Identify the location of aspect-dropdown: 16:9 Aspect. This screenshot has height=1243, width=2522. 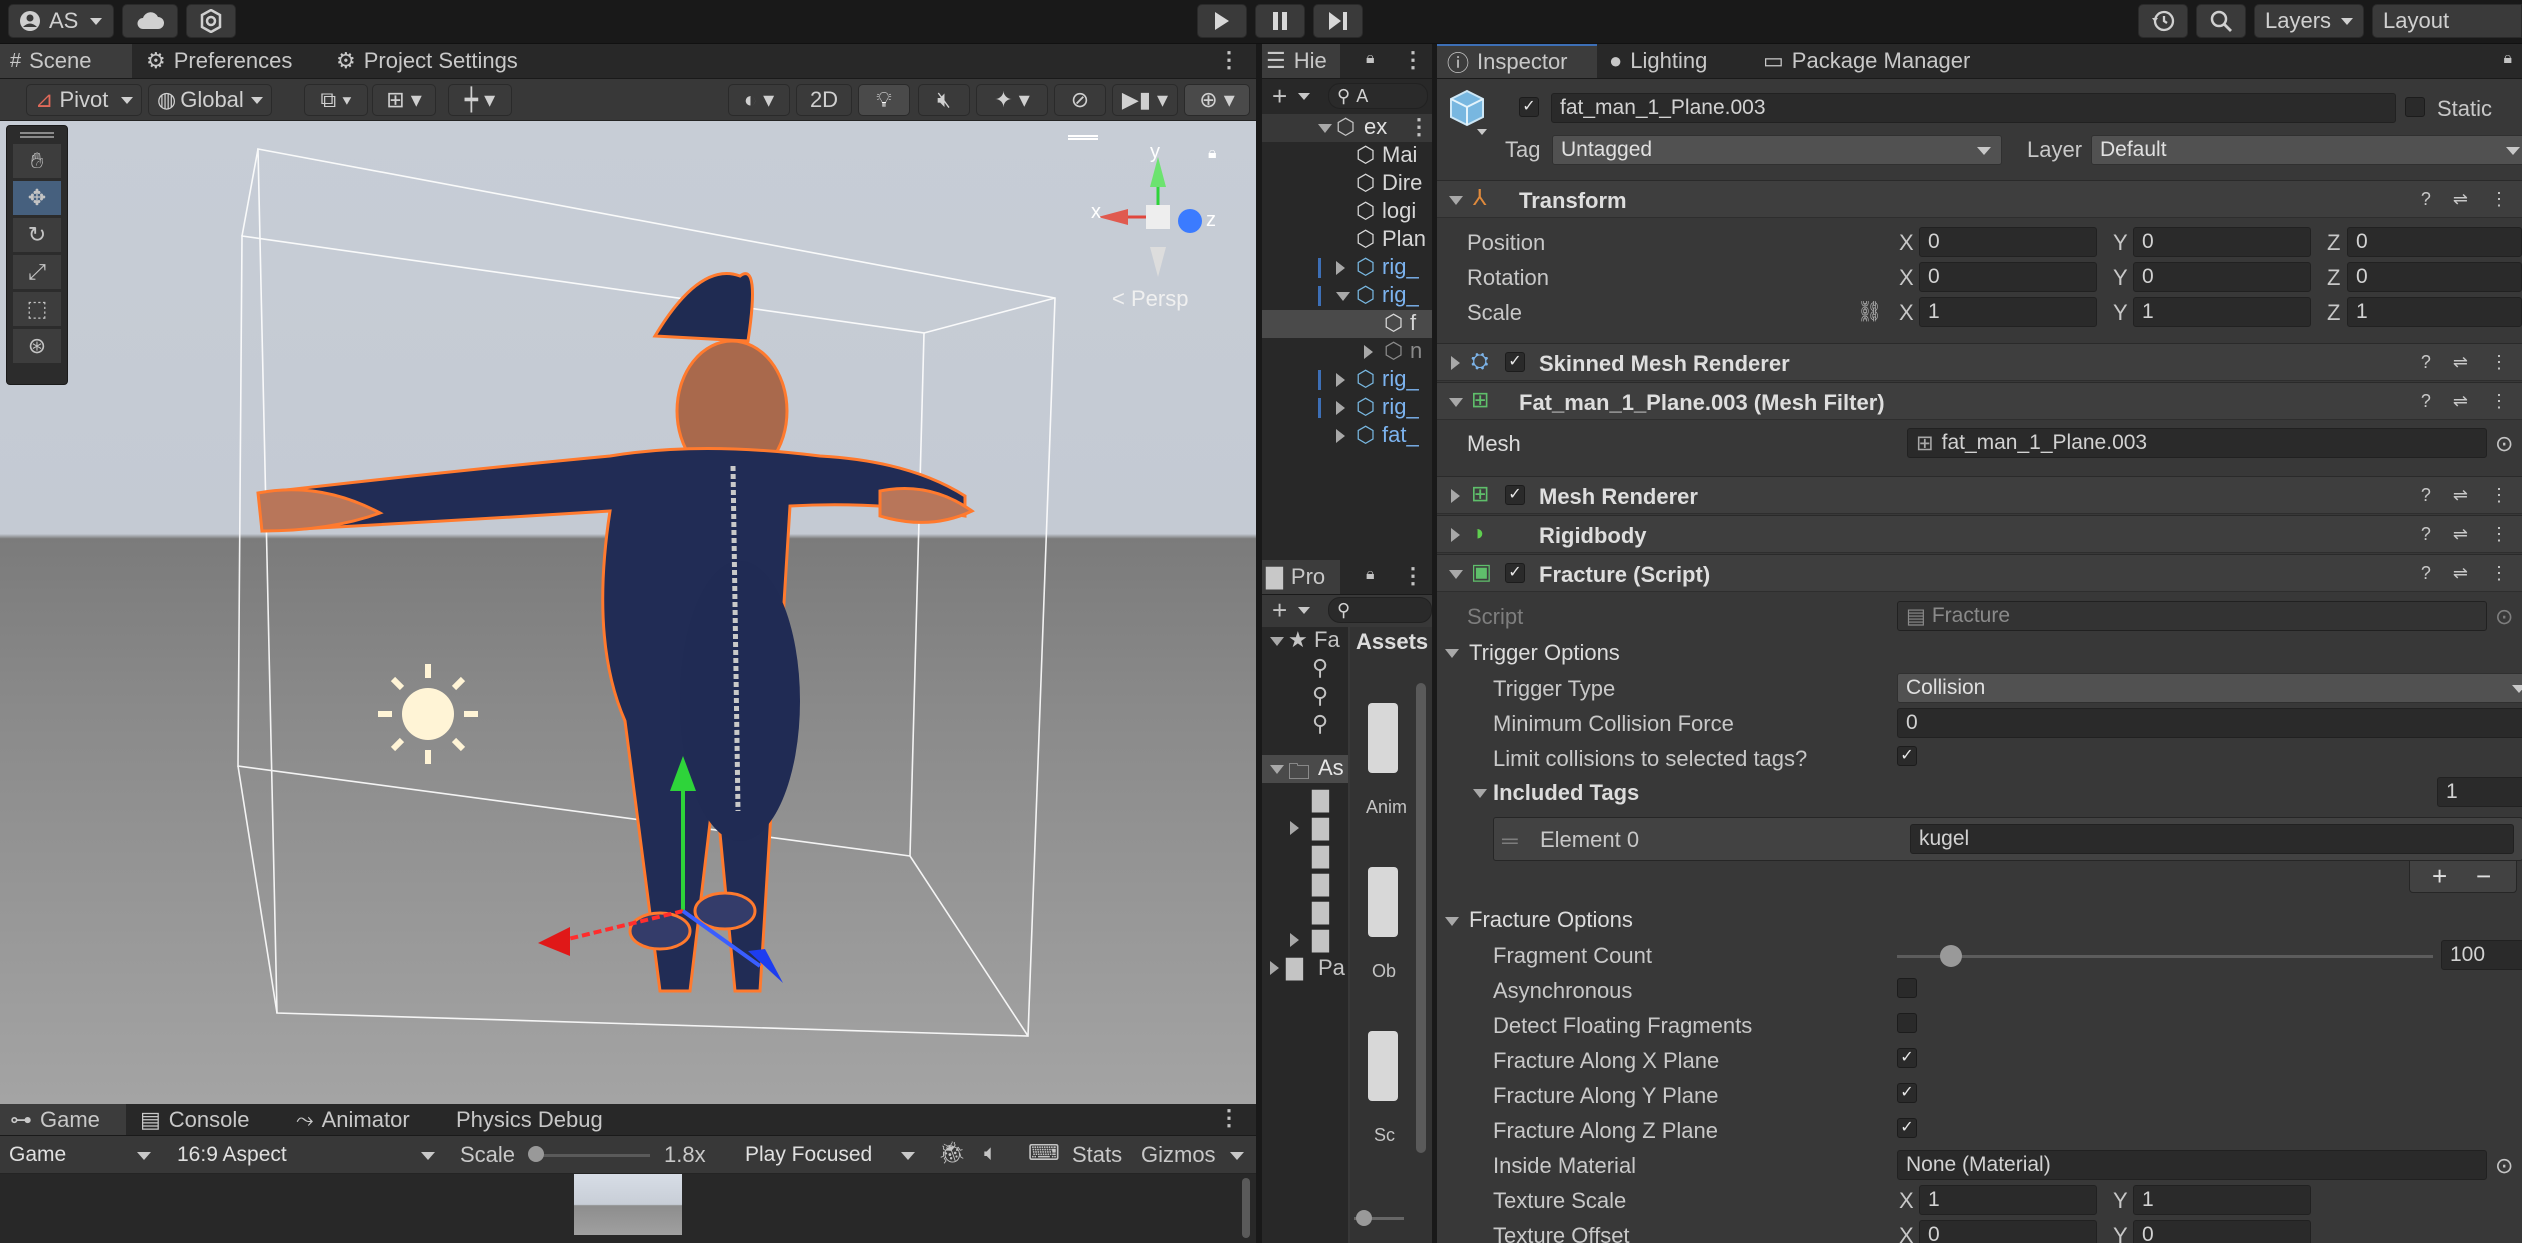
(307, 1155).